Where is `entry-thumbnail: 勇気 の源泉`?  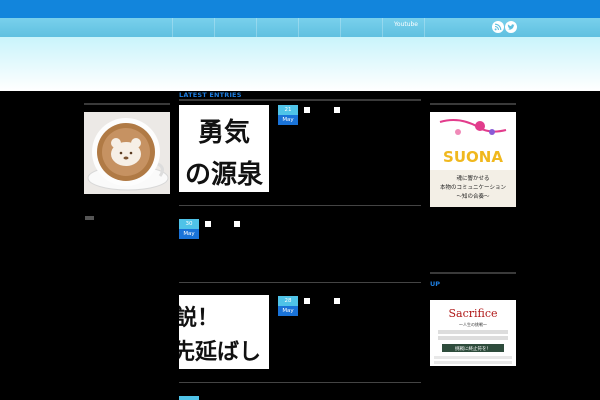
entry-thumbnail: 勇気 の源泉 is located at coordinates (224, 148).